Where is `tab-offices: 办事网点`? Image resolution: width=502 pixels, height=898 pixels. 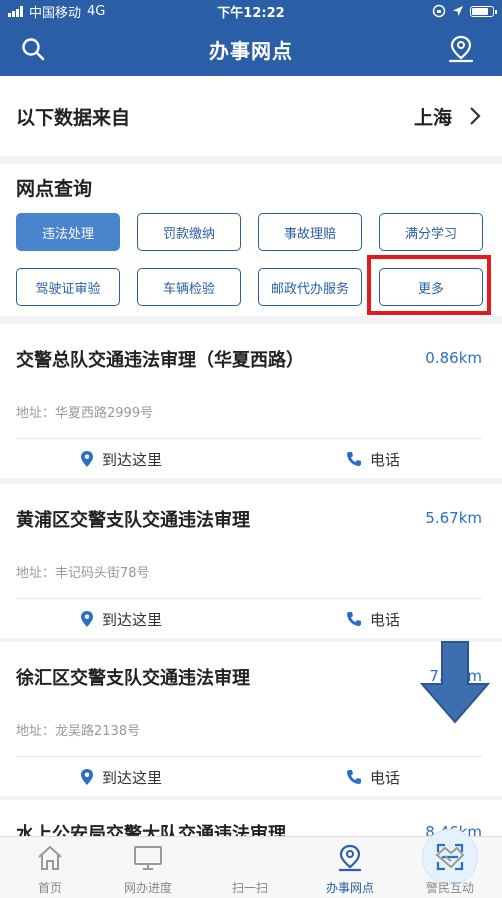
tab-offices: 办事网点 is located at coordinates (350, 869).